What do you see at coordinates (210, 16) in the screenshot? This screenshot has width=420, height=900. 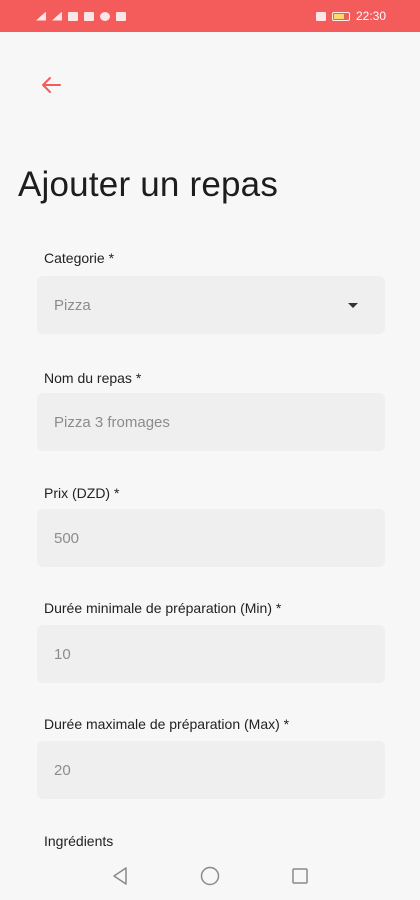 I see `status-bar: 22:30` at bounding box center [210, 16].